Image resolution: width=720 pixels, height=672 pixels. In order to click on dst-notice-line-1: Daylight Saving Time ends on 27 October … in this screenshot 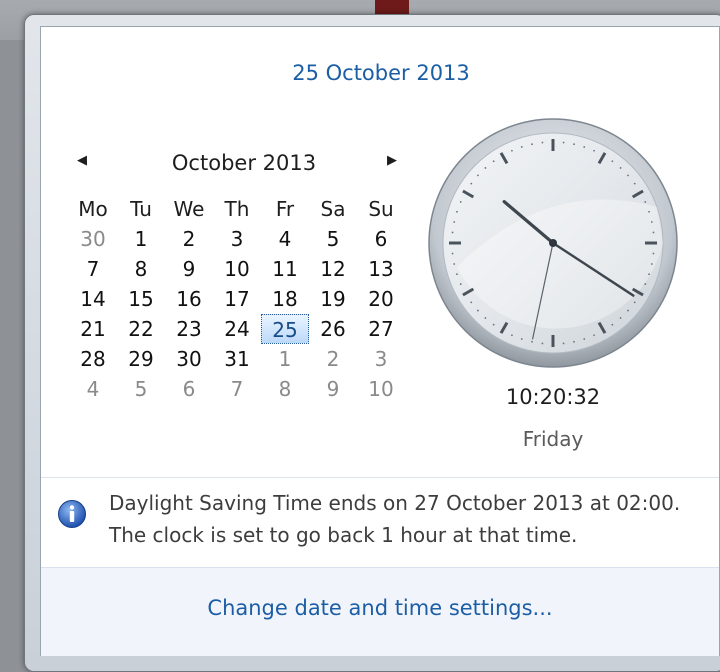, I will do `click(395, 503)`.